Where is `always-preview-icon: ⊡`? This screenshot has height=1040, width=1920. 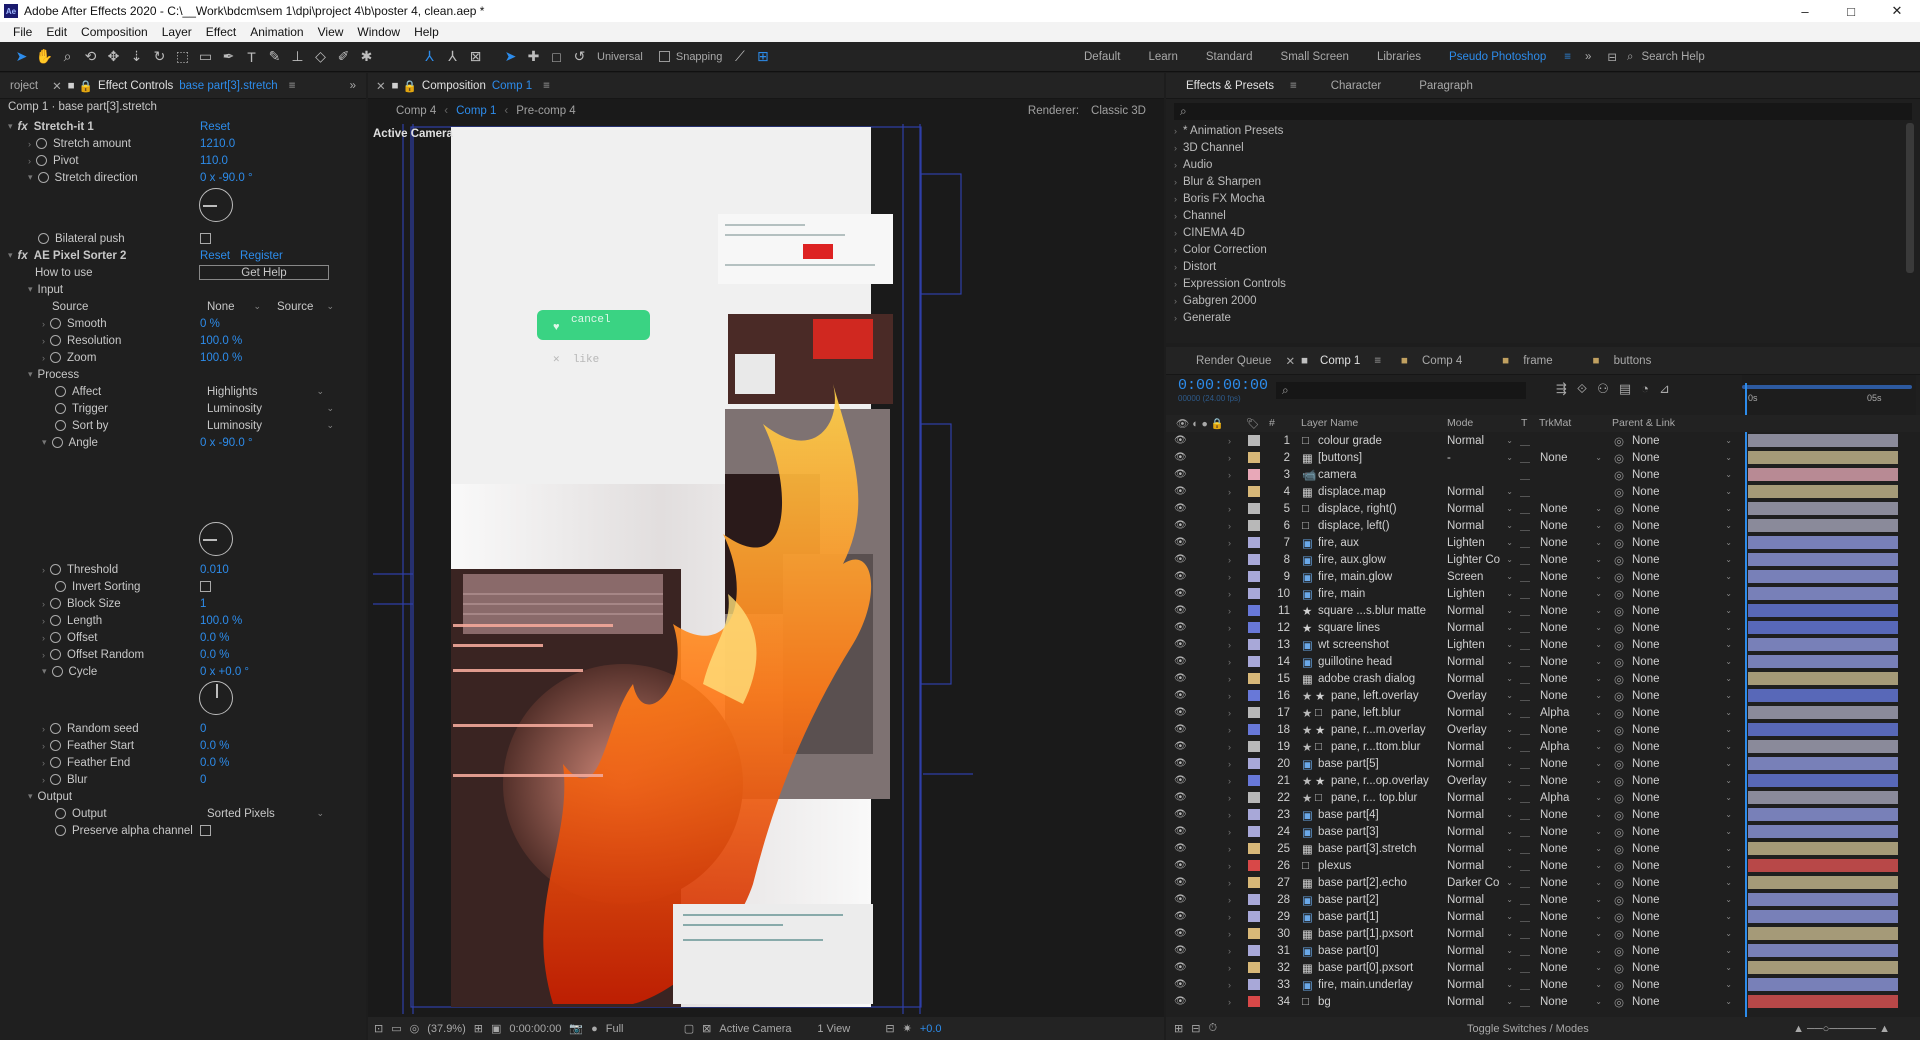 always-preview-icon: ⊡ is located at coordinates (378, 1028).